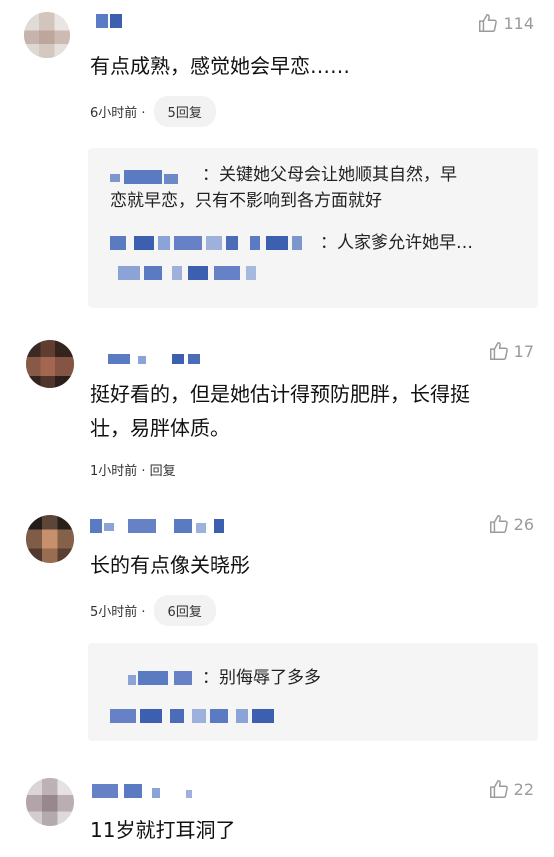 The height and width of the screenshot is (857, 554). Describe the element at coordinates (163, 830) in the screenshot. I see `comment-text: 11岁就打耳洞了` at that location.